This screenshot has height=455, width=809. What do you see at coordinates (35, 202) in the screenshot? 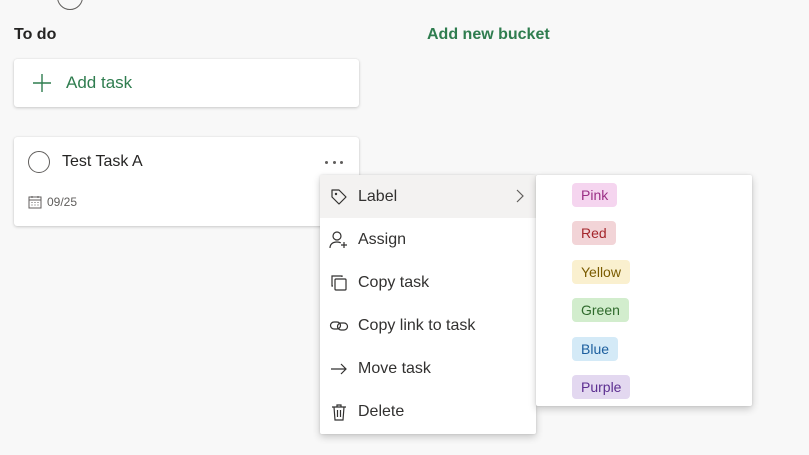
I see `calendar-icon` at bounding box center [35, 202].